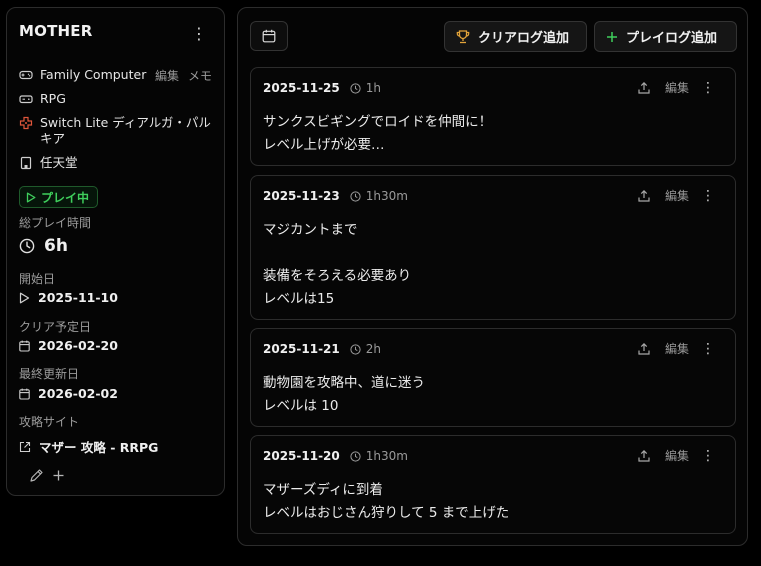 This screenshot has width=761, height=566. Describe the element at coordinates (78, 393) in the screenshot. I see `updated-date-value: 2026-02-02` at that location.